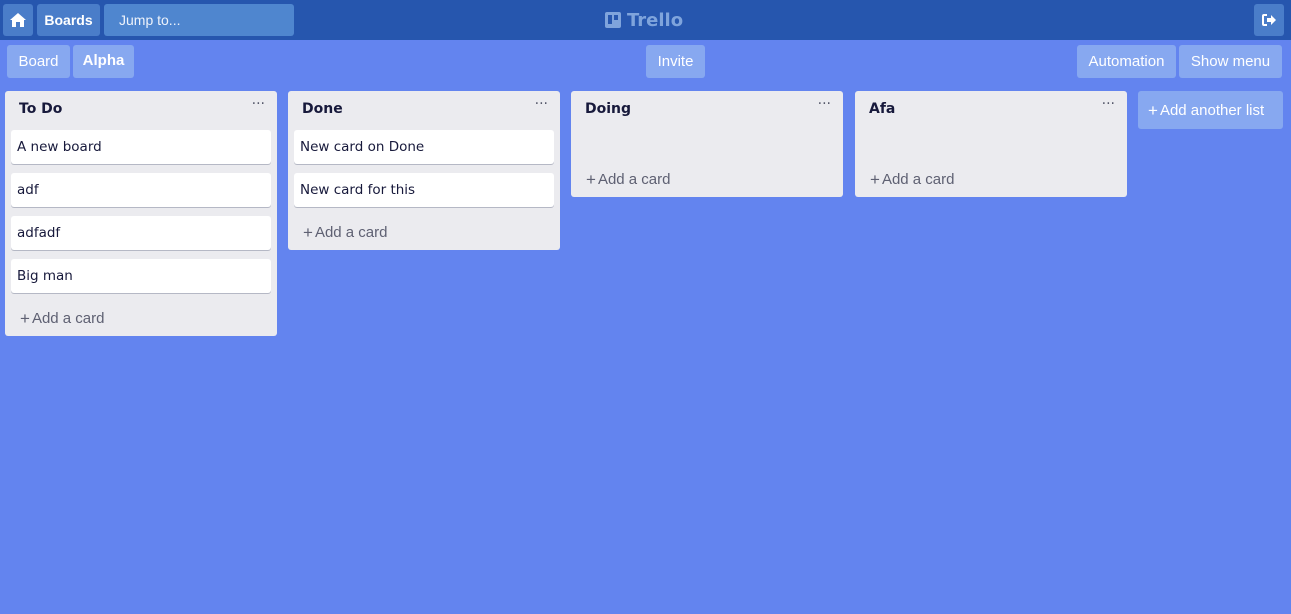  What do you see at coordinates (882, 109) in the screenshot?
I see `list-title: Afa` at bounding box center [882, 109].